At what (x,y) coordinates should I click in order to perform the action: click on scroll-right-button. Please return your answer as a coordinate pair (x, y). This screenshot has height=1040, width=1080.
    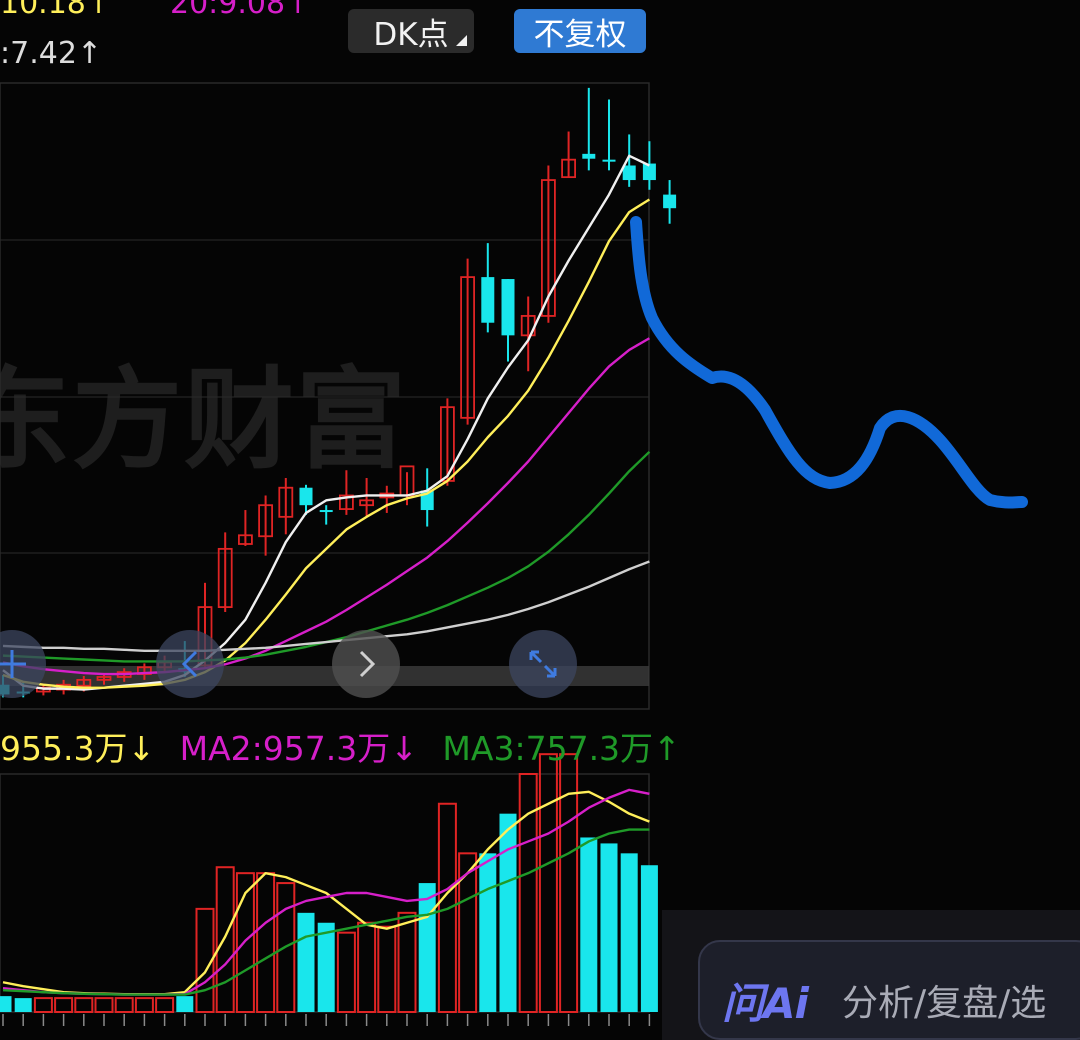
    Looking at the image, I should click on (366, 664).